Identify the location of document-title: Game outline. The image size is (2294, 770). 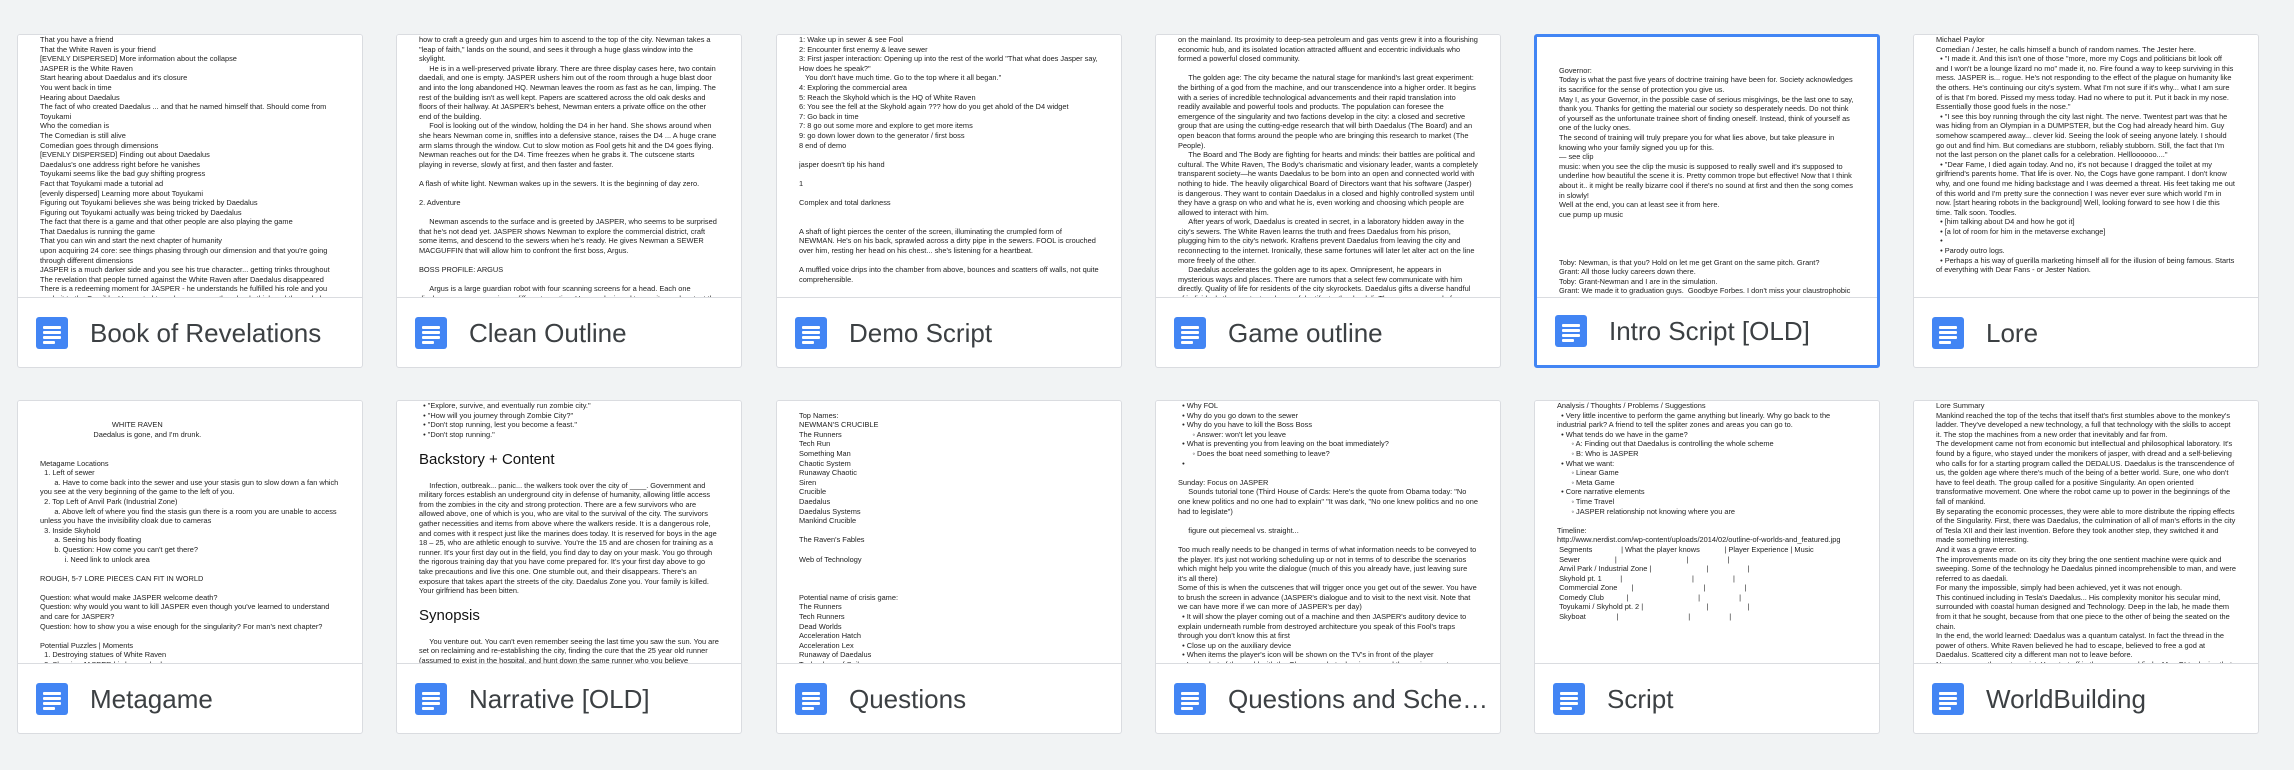
(1359, 333).